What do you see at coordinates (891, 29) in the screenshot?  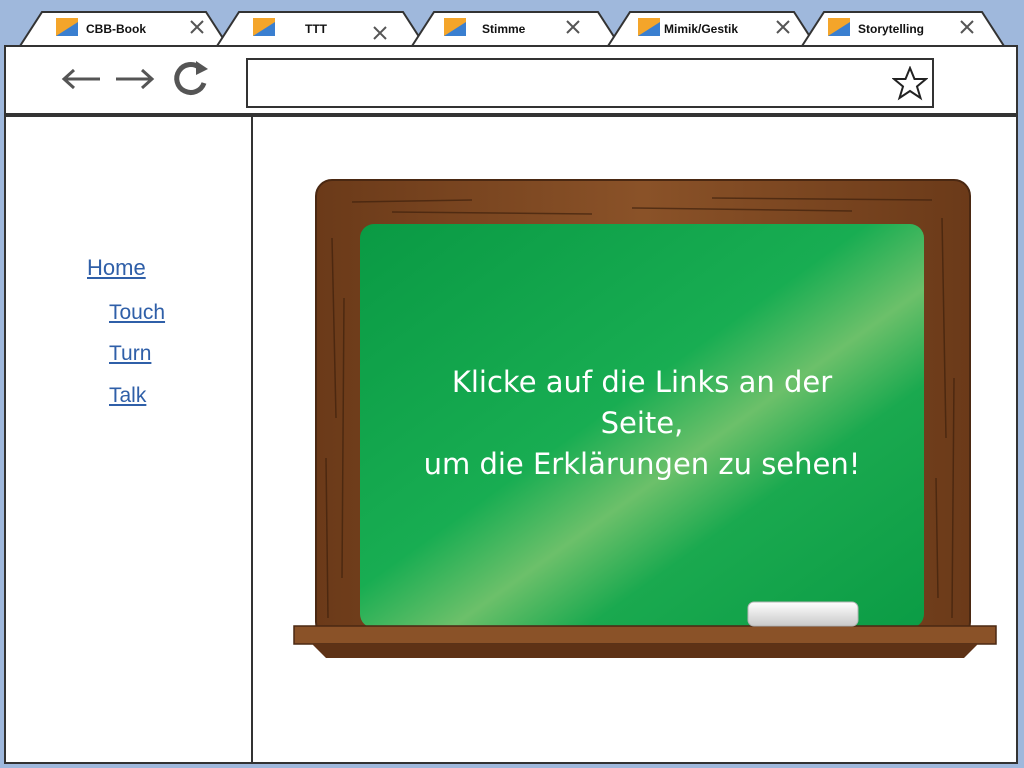 I see `tab-label: Storytelling` at bounding box center [891, 29].